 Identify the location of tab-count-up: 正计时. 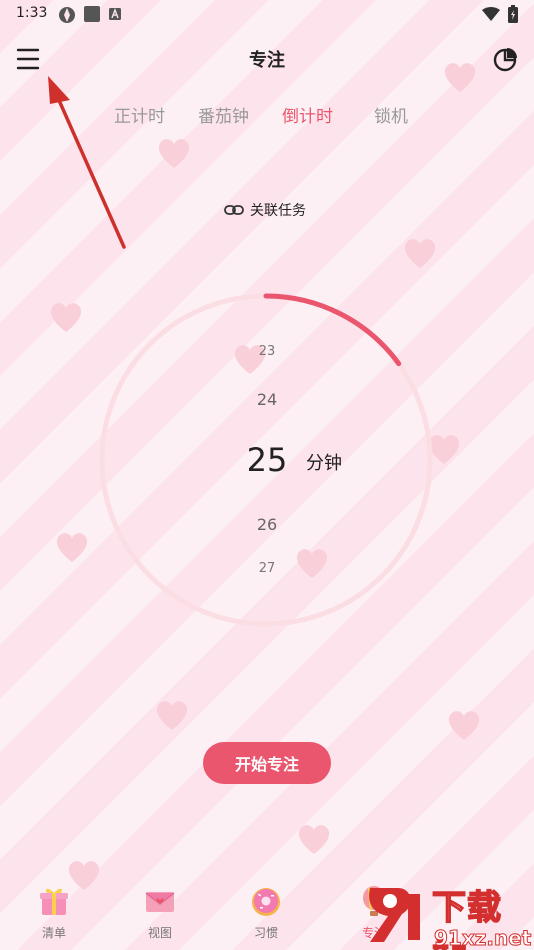
(139, 114).